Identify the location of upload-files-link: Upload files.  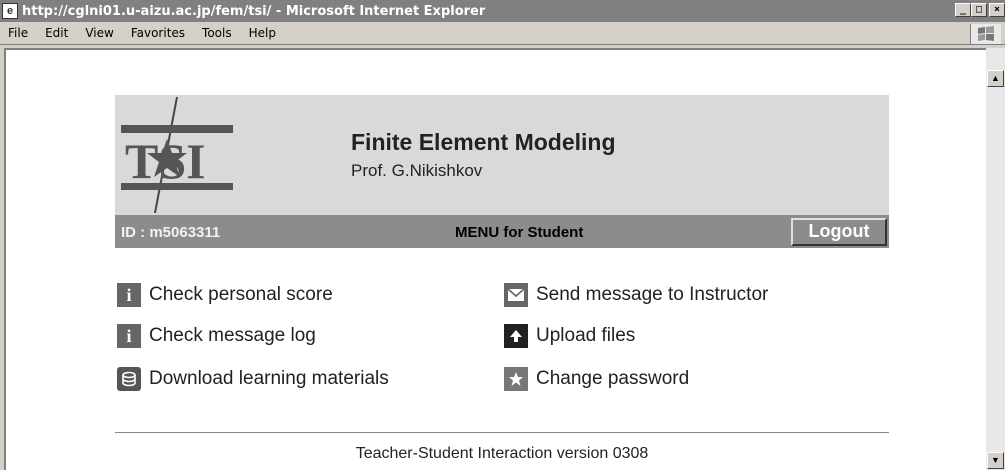
(569, 336).